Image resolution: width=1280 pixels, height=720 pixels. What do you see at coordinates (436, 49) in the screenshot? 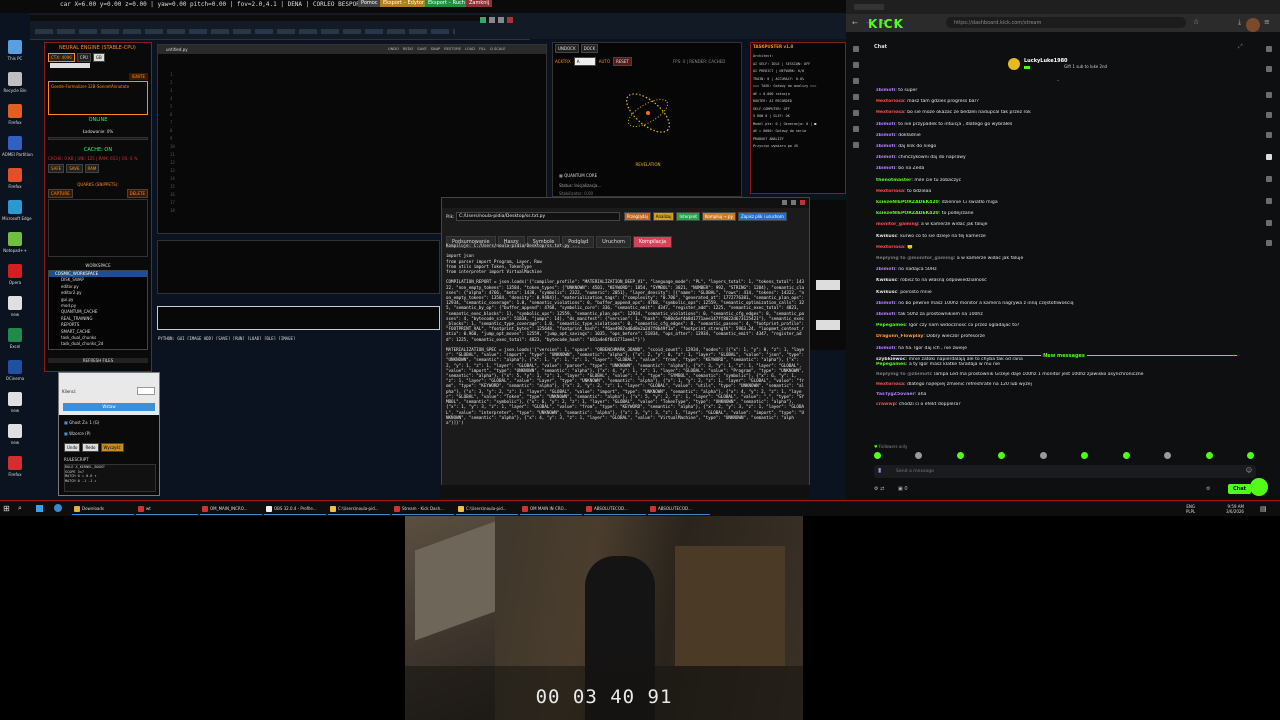
I see `editor-toolbar-button: SNAP` at bounding box center [436, 49].